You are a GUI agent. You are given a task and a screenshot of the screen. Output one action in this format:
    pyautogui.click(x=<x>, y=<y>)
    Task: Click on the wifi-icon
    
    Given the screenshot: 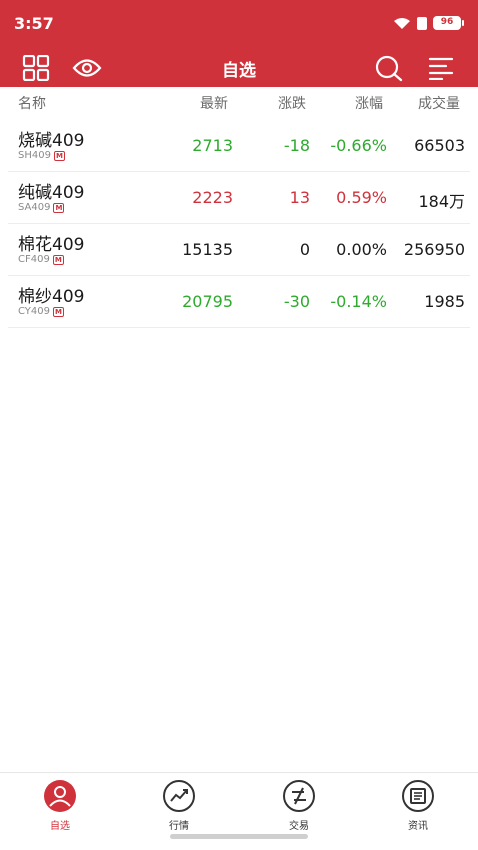 What is the action you would take?
    pyautogui.click(x=402, y=23)
    